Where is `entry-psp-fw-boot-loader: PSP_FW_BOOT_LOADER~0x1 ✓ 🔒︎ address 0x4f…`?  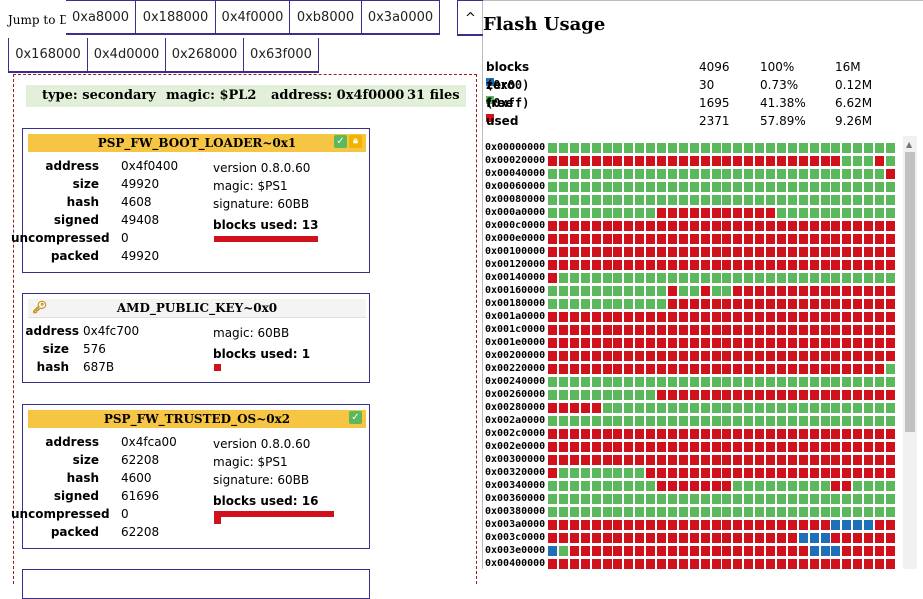 entry-psp-fw-boot-loader: PSP_FW_BOOT_LOADER~0x1 ✓ 🔒︎ address 0x4f… is located at coordinates (190, 200).